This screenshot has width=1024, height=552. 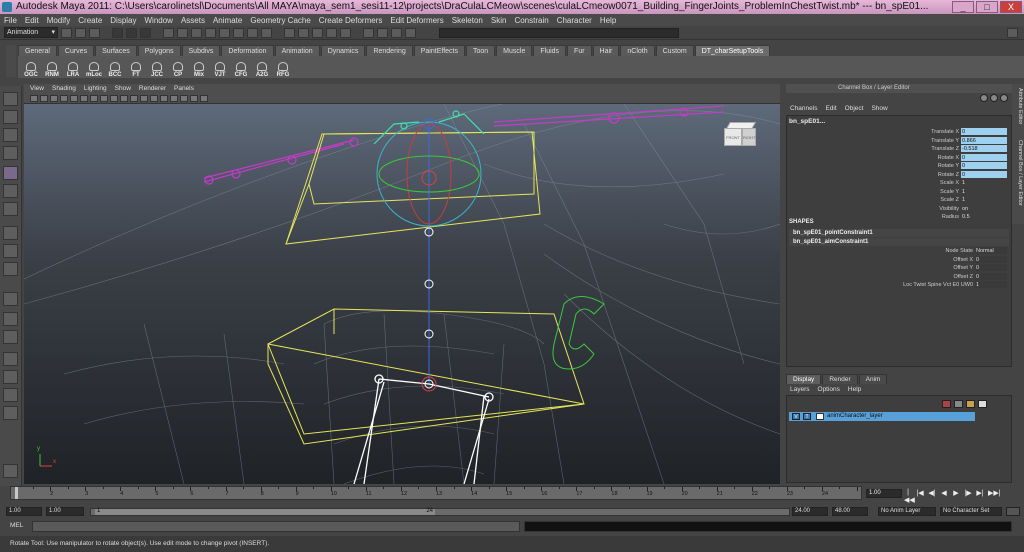 I want to click on menu-window: Window, so click(x=159, y=20).